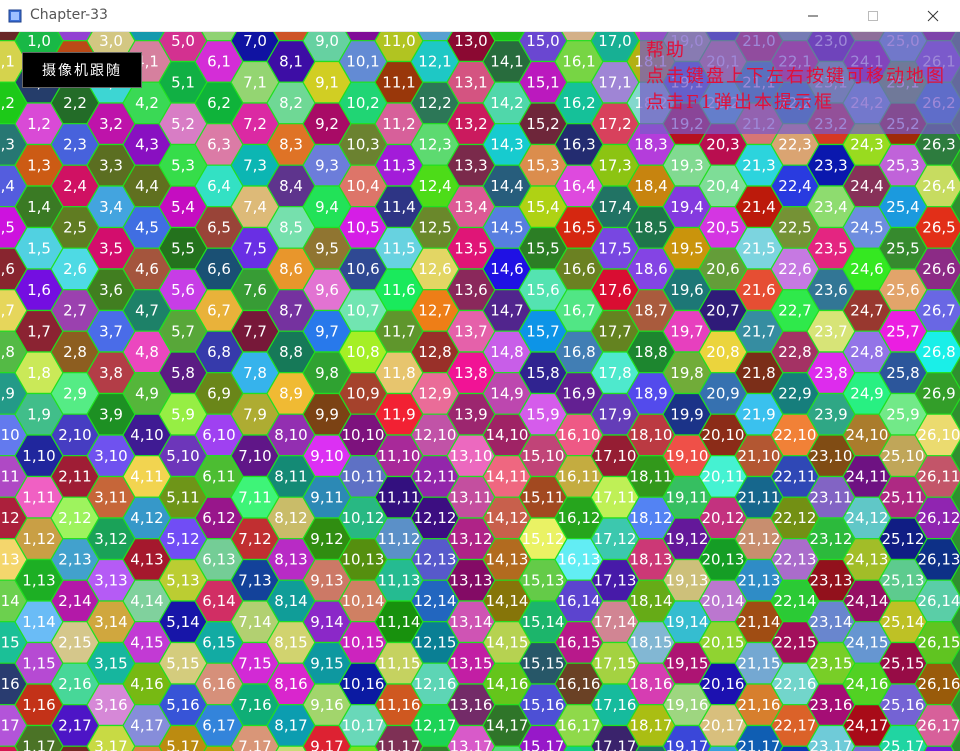 This screenshot has height=751, width=960. Describe the element at coordinates (255, 373) in the screenshot. I see `hex-label: 7,8` at that location.